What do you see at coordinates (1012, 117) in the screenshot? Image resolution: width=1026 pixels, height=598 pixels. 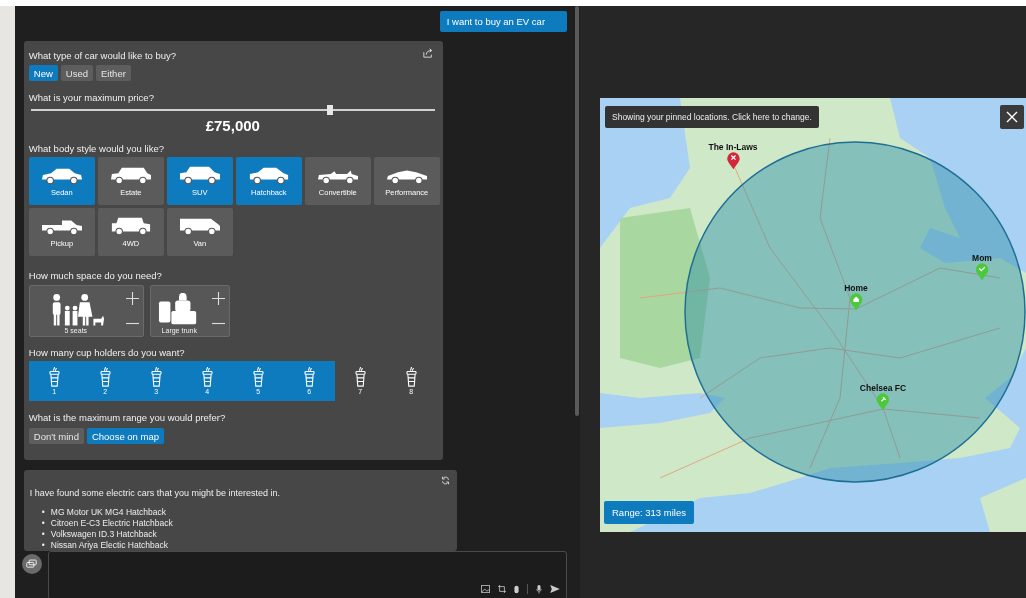 I see `close-icon` at bounding box center [1012, 117].